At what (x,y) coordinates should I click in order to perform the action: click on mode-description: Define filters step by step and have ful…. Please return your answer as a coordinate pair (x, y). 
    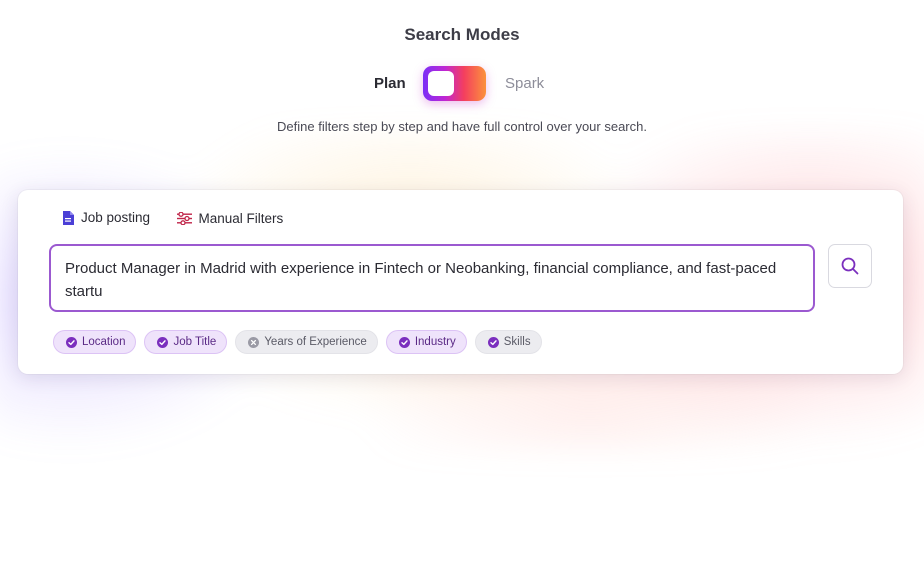
    Looking at the image, I should click on (462, 126).